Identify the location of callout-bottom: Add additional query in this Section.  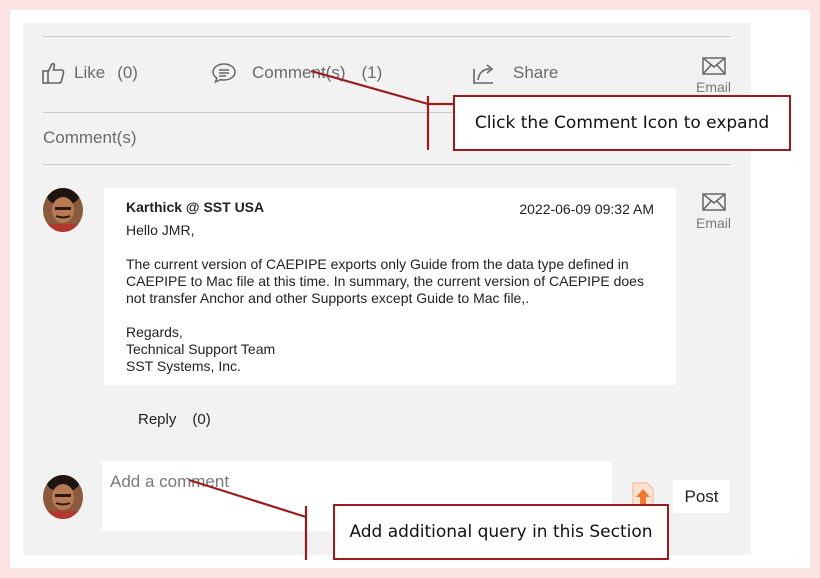
(501, 532).